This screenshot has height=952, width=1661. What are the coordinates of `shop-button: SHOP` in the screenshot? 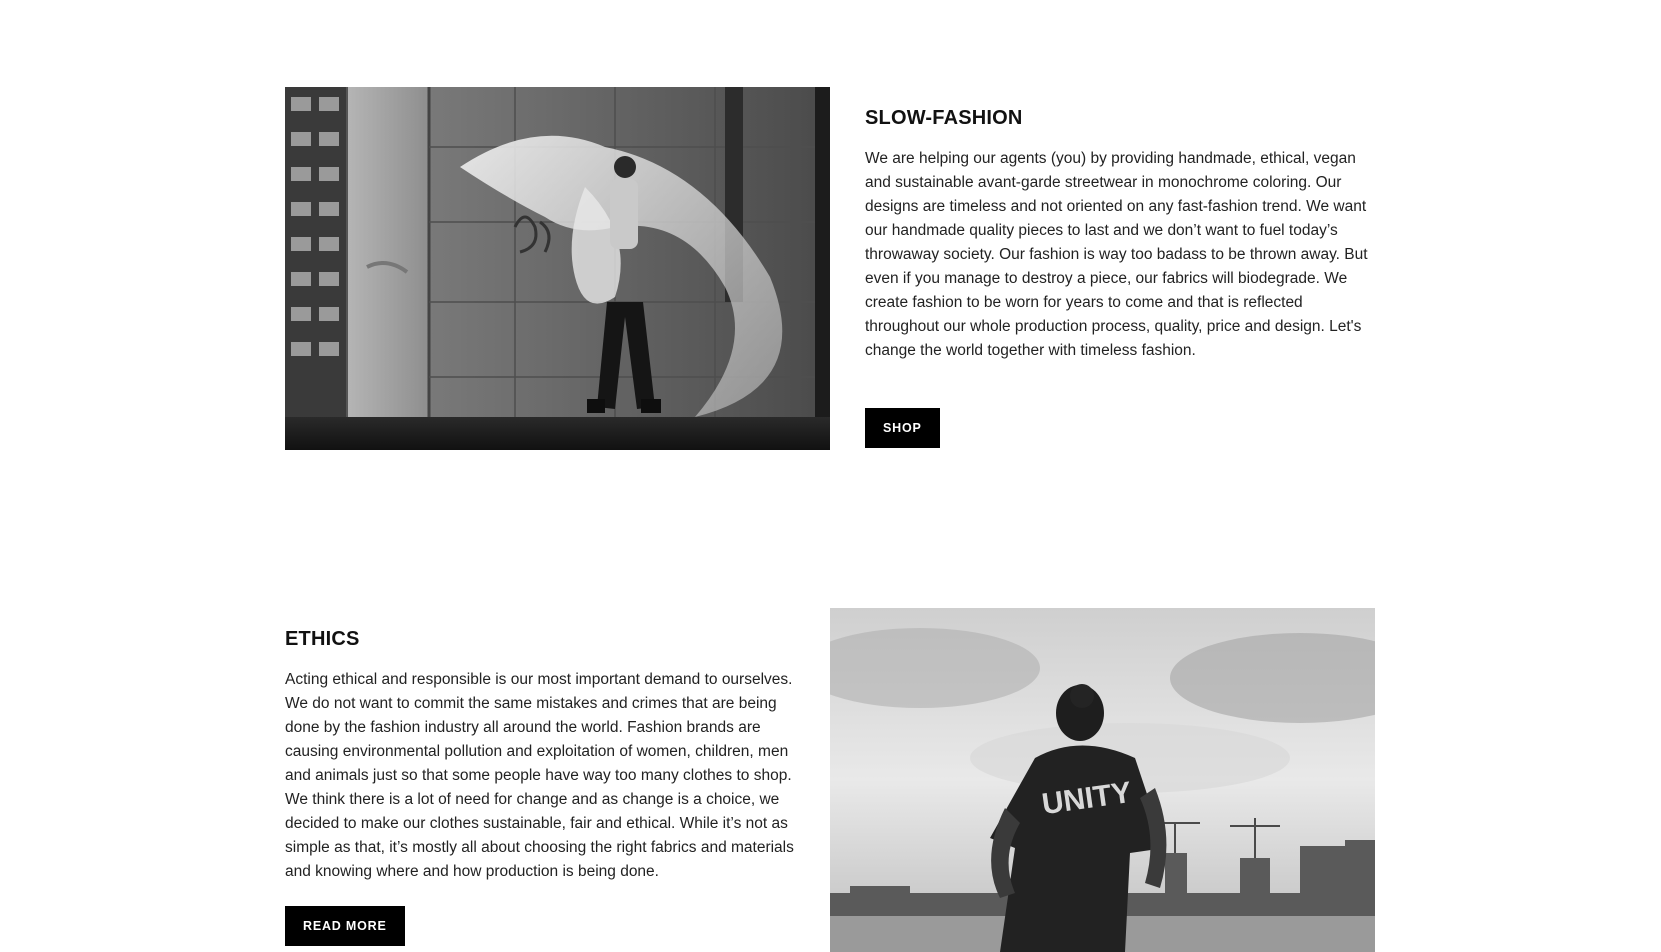 It's located at (902, 428).